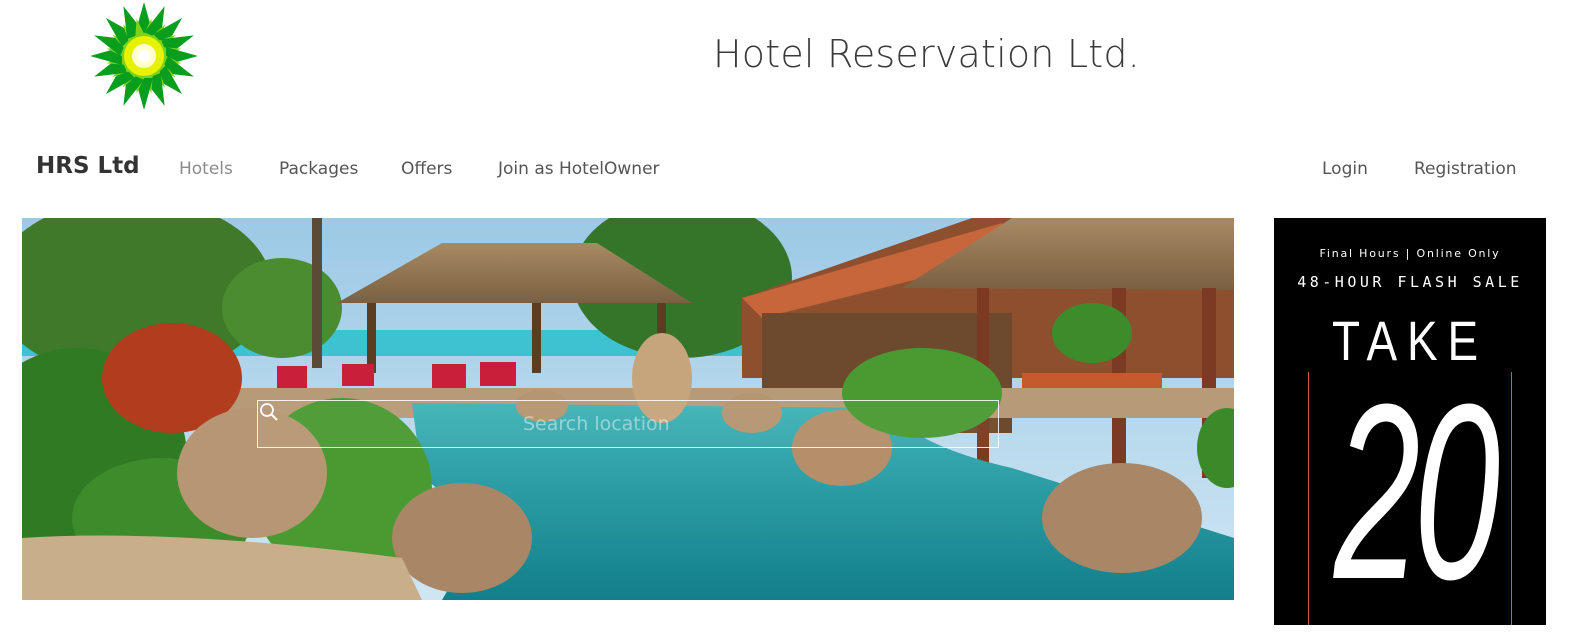 The image size is (1585, 633). Describe the element at coordinates (318, 169) in the screenshot. I see `nav-packages: Packages` at that location.